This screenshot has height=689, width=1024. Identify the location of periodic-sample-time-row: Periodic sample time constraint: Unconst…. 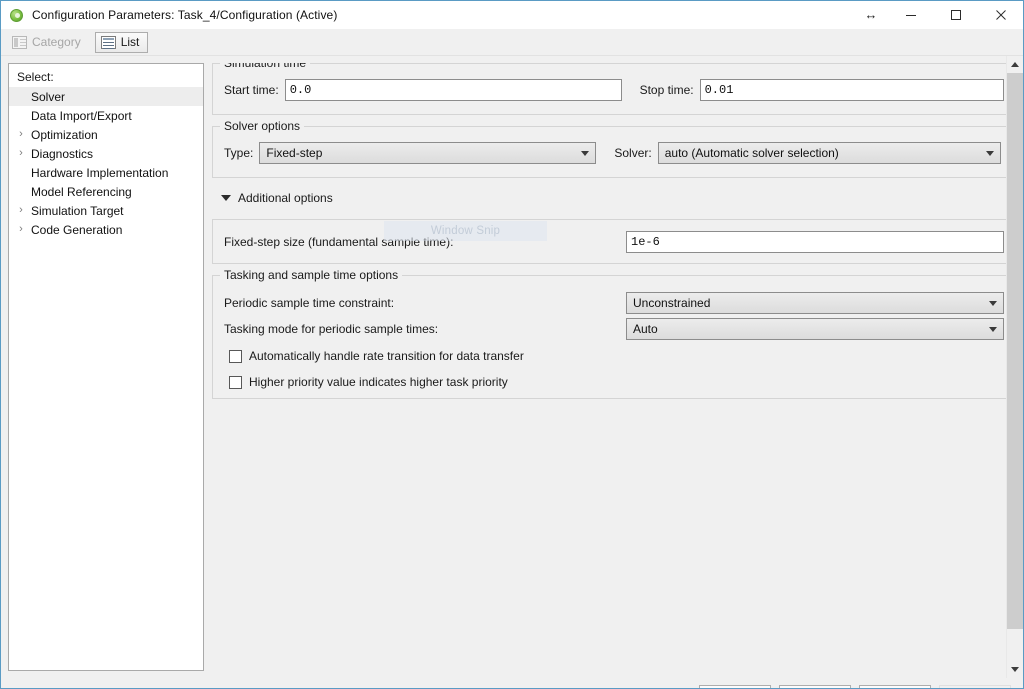
(614, 303).